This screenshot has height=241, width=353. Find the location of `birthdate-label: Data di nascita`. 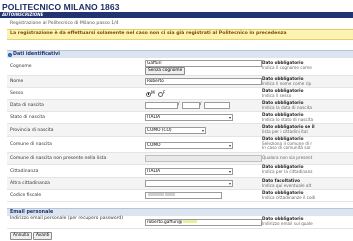

birthdate-label: Data di nascita is located at coordinates (27, 105).